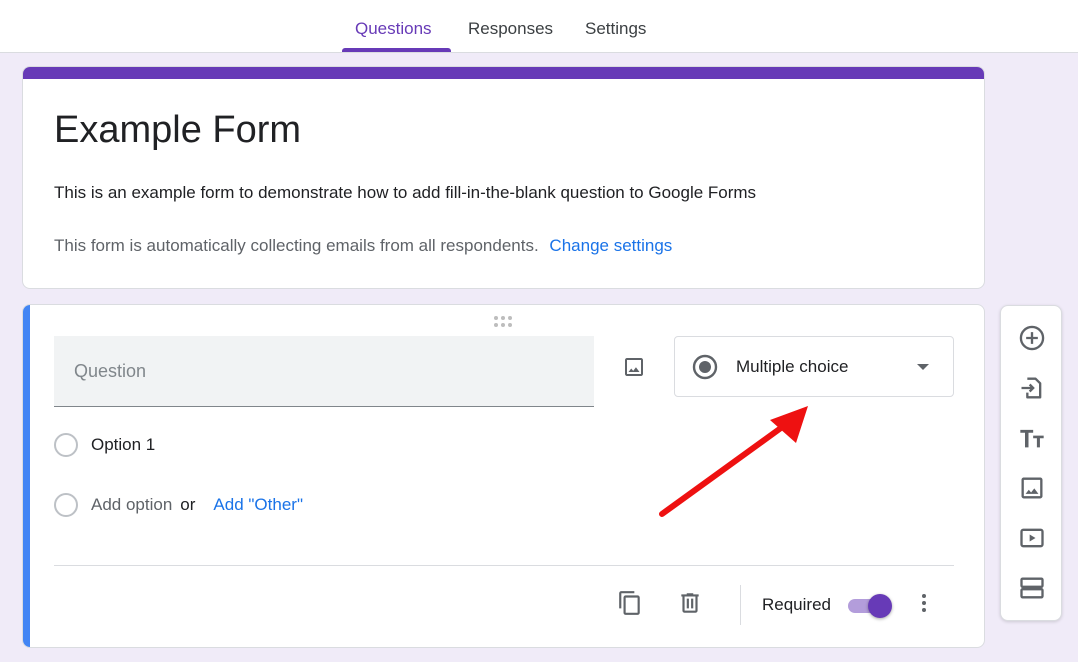 The width and height of the screenshot is (1078, 662). I want to click on required-toggle, so click(870, 606).